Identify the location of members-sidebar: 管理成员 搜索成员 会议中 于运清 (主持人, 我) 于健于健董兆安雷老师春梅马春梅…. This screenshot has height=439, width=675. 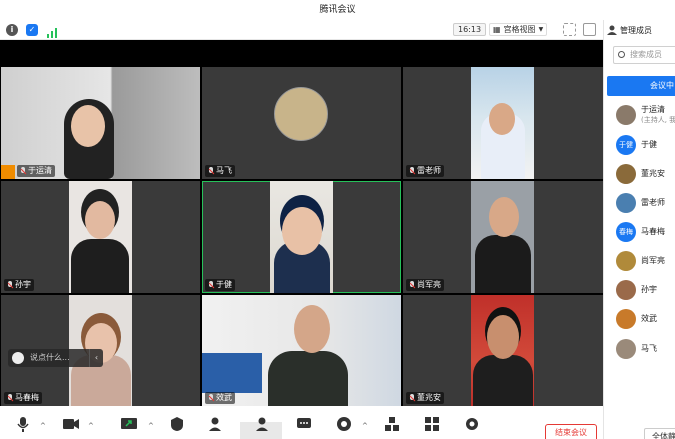
(639, 229).